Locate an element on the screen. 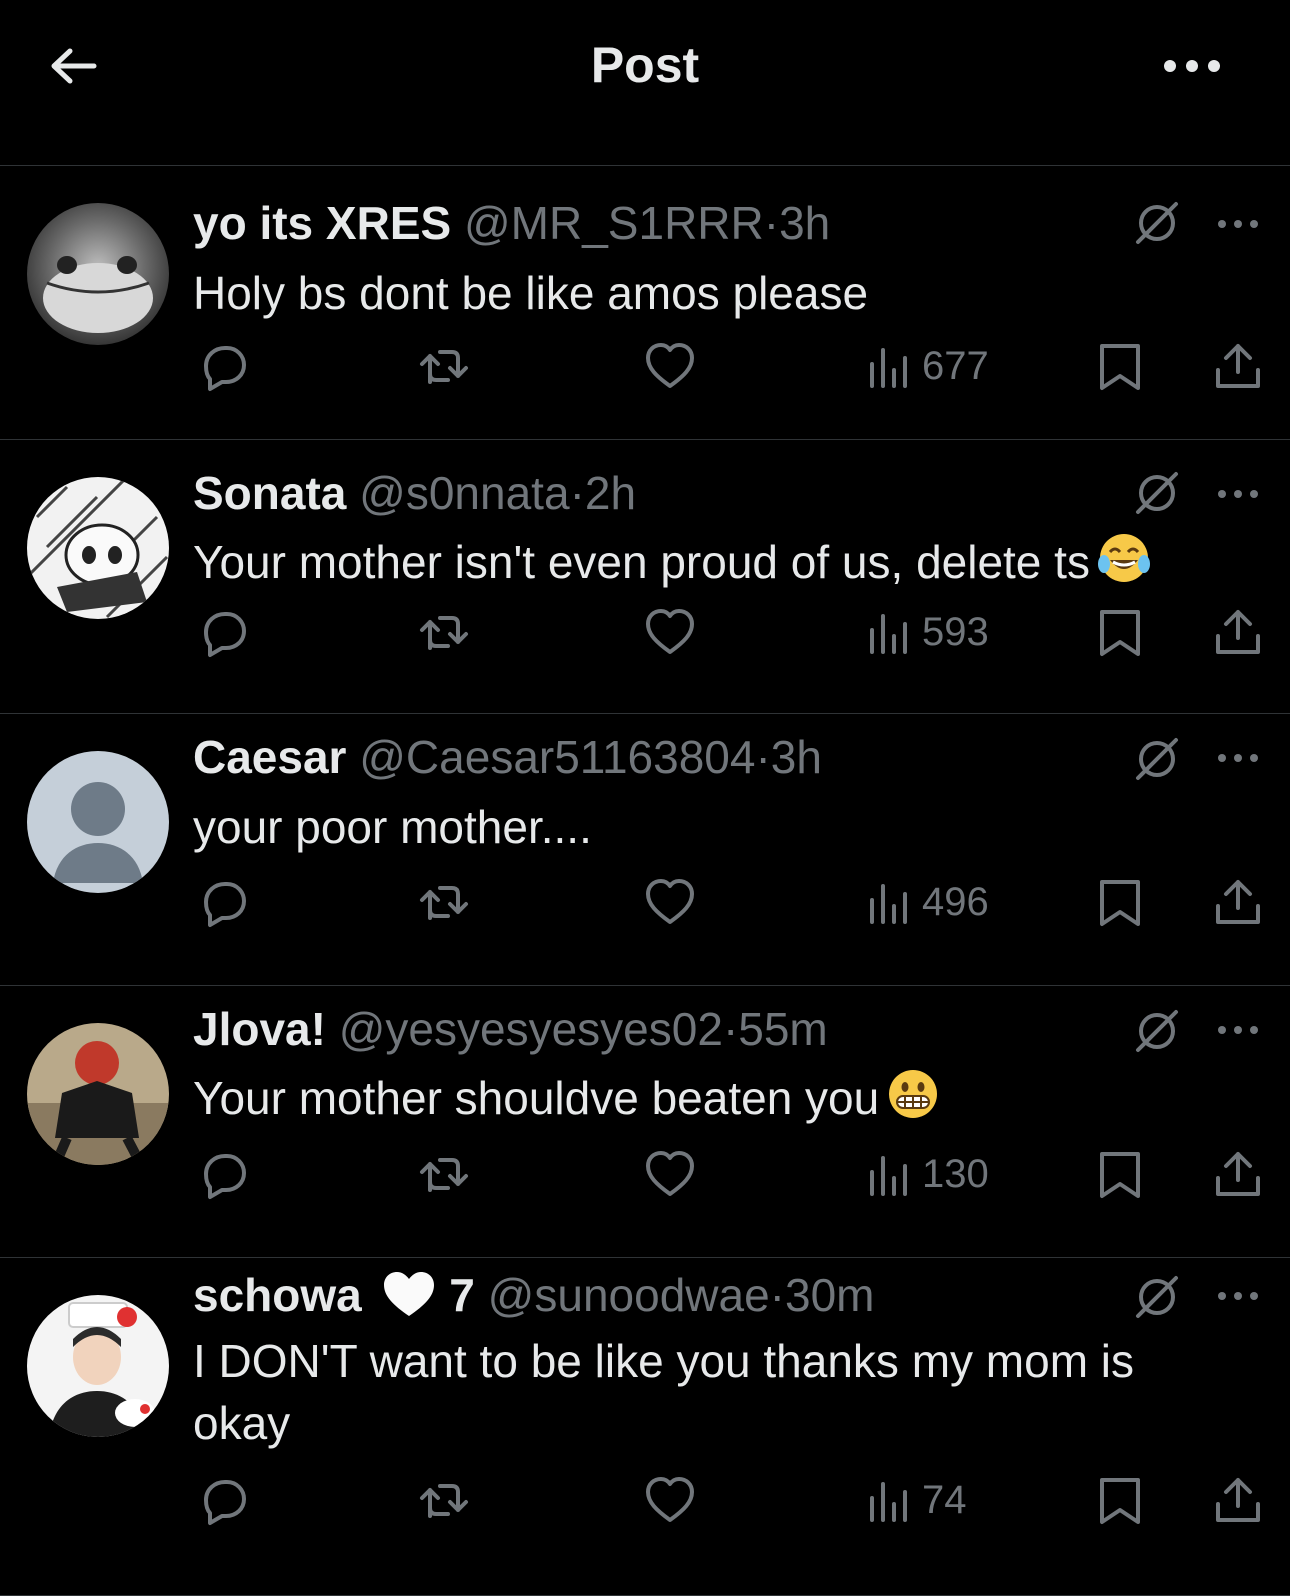 Image resolution: width=1290 pixels, height=1596 pixels. action-bar: 130 is located at coordinates (645, 1176).